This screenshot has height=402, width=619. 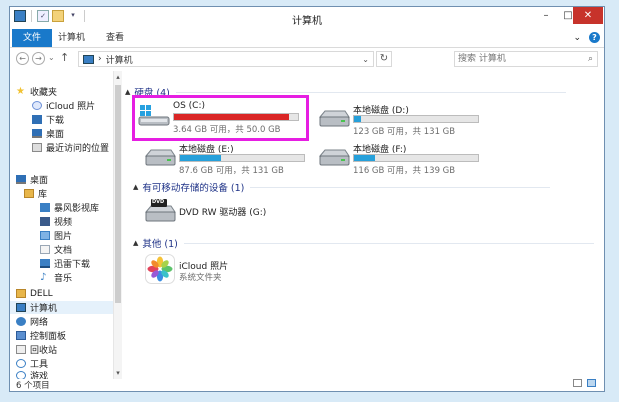 What do you see at coordinates (56, 249) in the screenshot?
I see `nav-item-documents: 文档` at bounding box center [56, 249].